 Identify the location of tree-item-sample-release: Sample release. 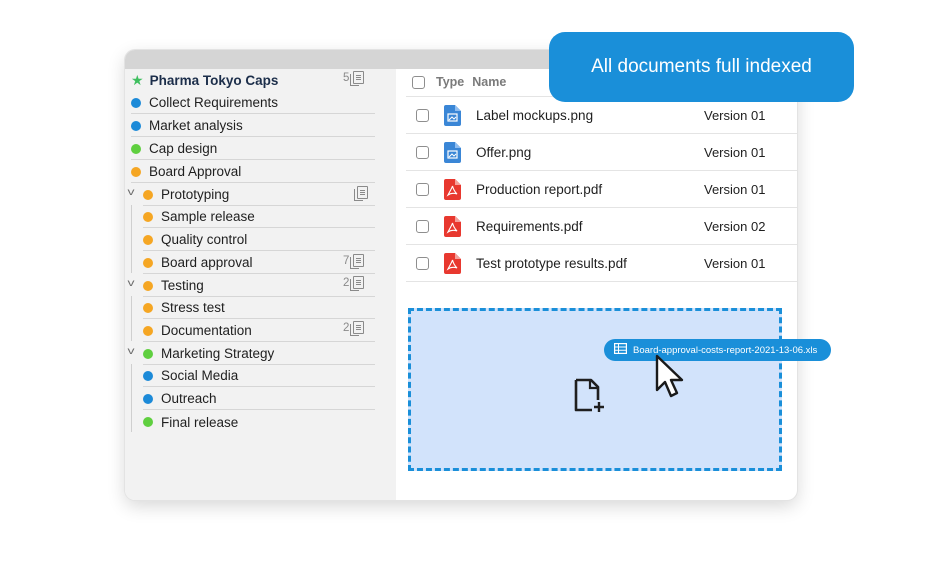
(259, 217).